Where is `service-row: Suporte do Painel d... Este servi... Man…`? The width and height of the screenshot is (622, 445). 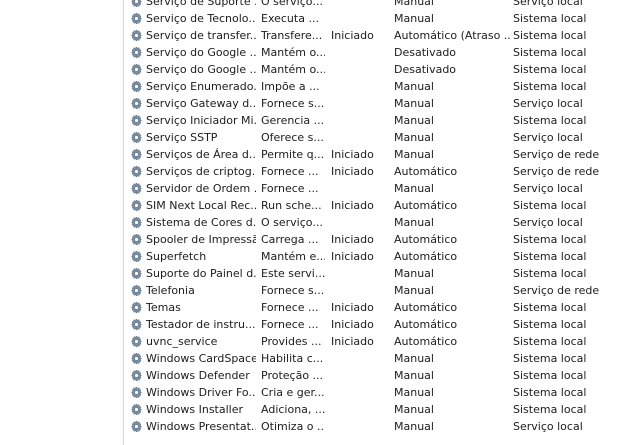 service-row: Suporte do Painel d... Este servi... Man… is located at coordinates (373, 273).